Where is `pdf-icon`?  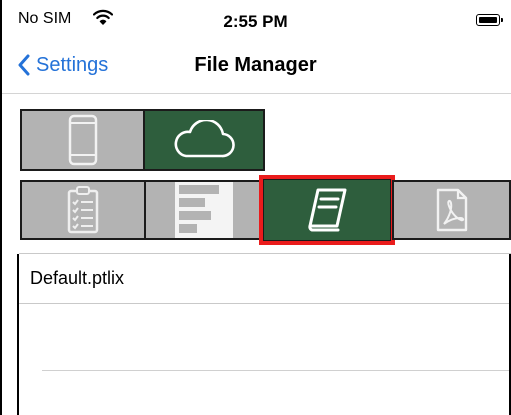 pdf-icon is located at coordinates (451, 210).